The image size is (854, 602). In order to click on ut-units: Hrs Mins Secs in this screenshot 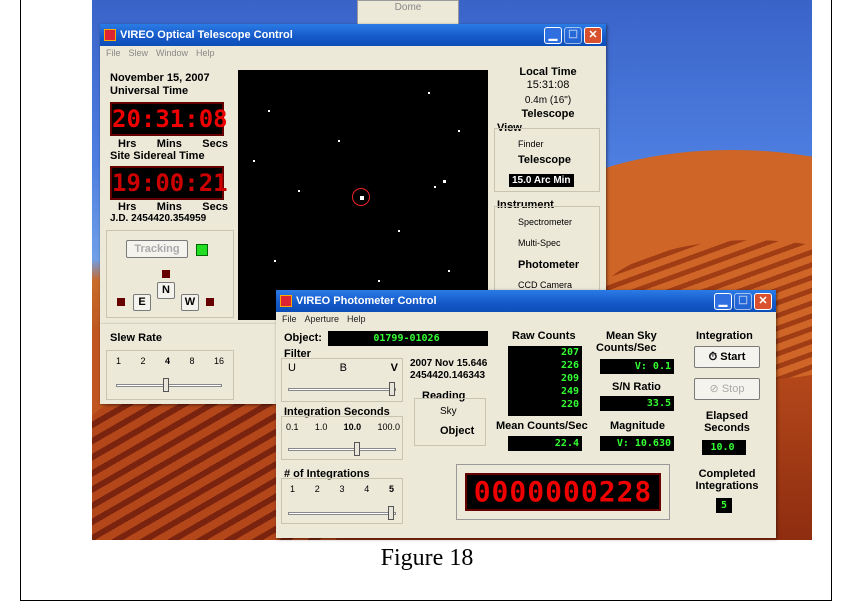, I will do `click(173, 144)`.